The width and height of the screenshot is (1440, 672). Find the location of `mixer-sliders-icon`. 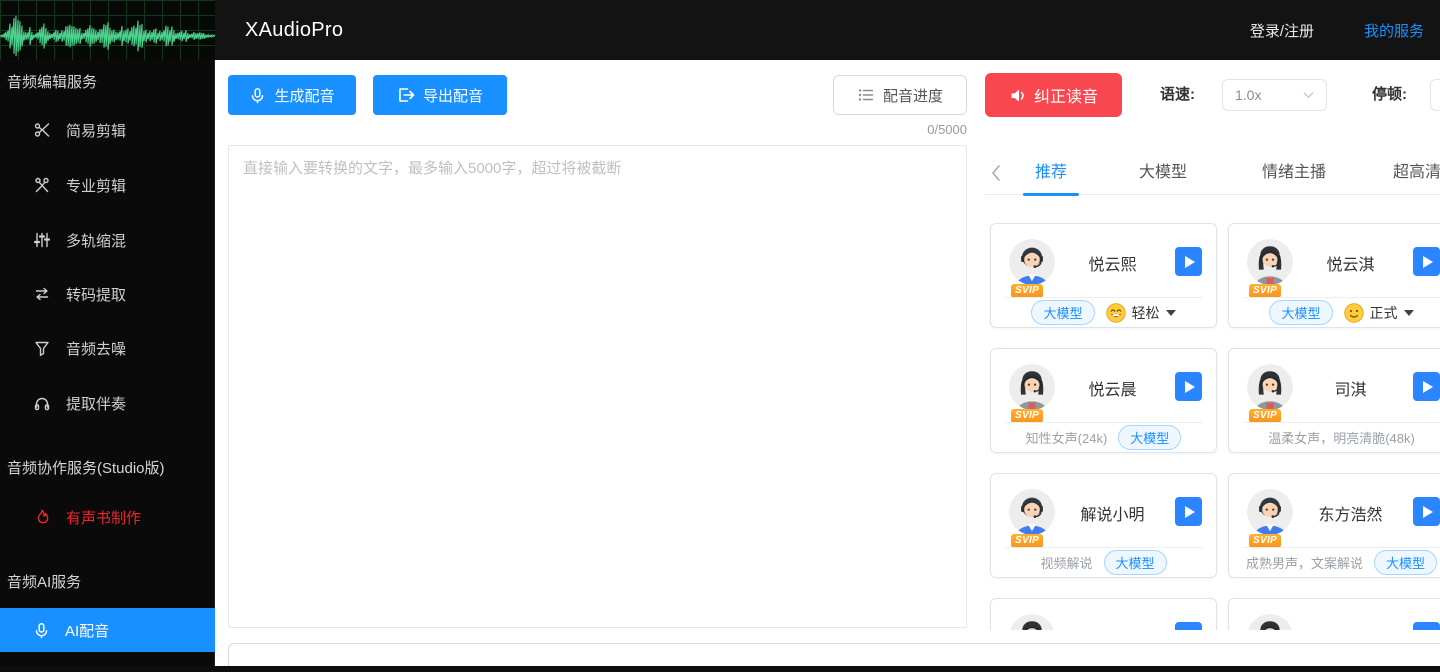

mixer-sliders-icon is located at coordinates (42, 240).